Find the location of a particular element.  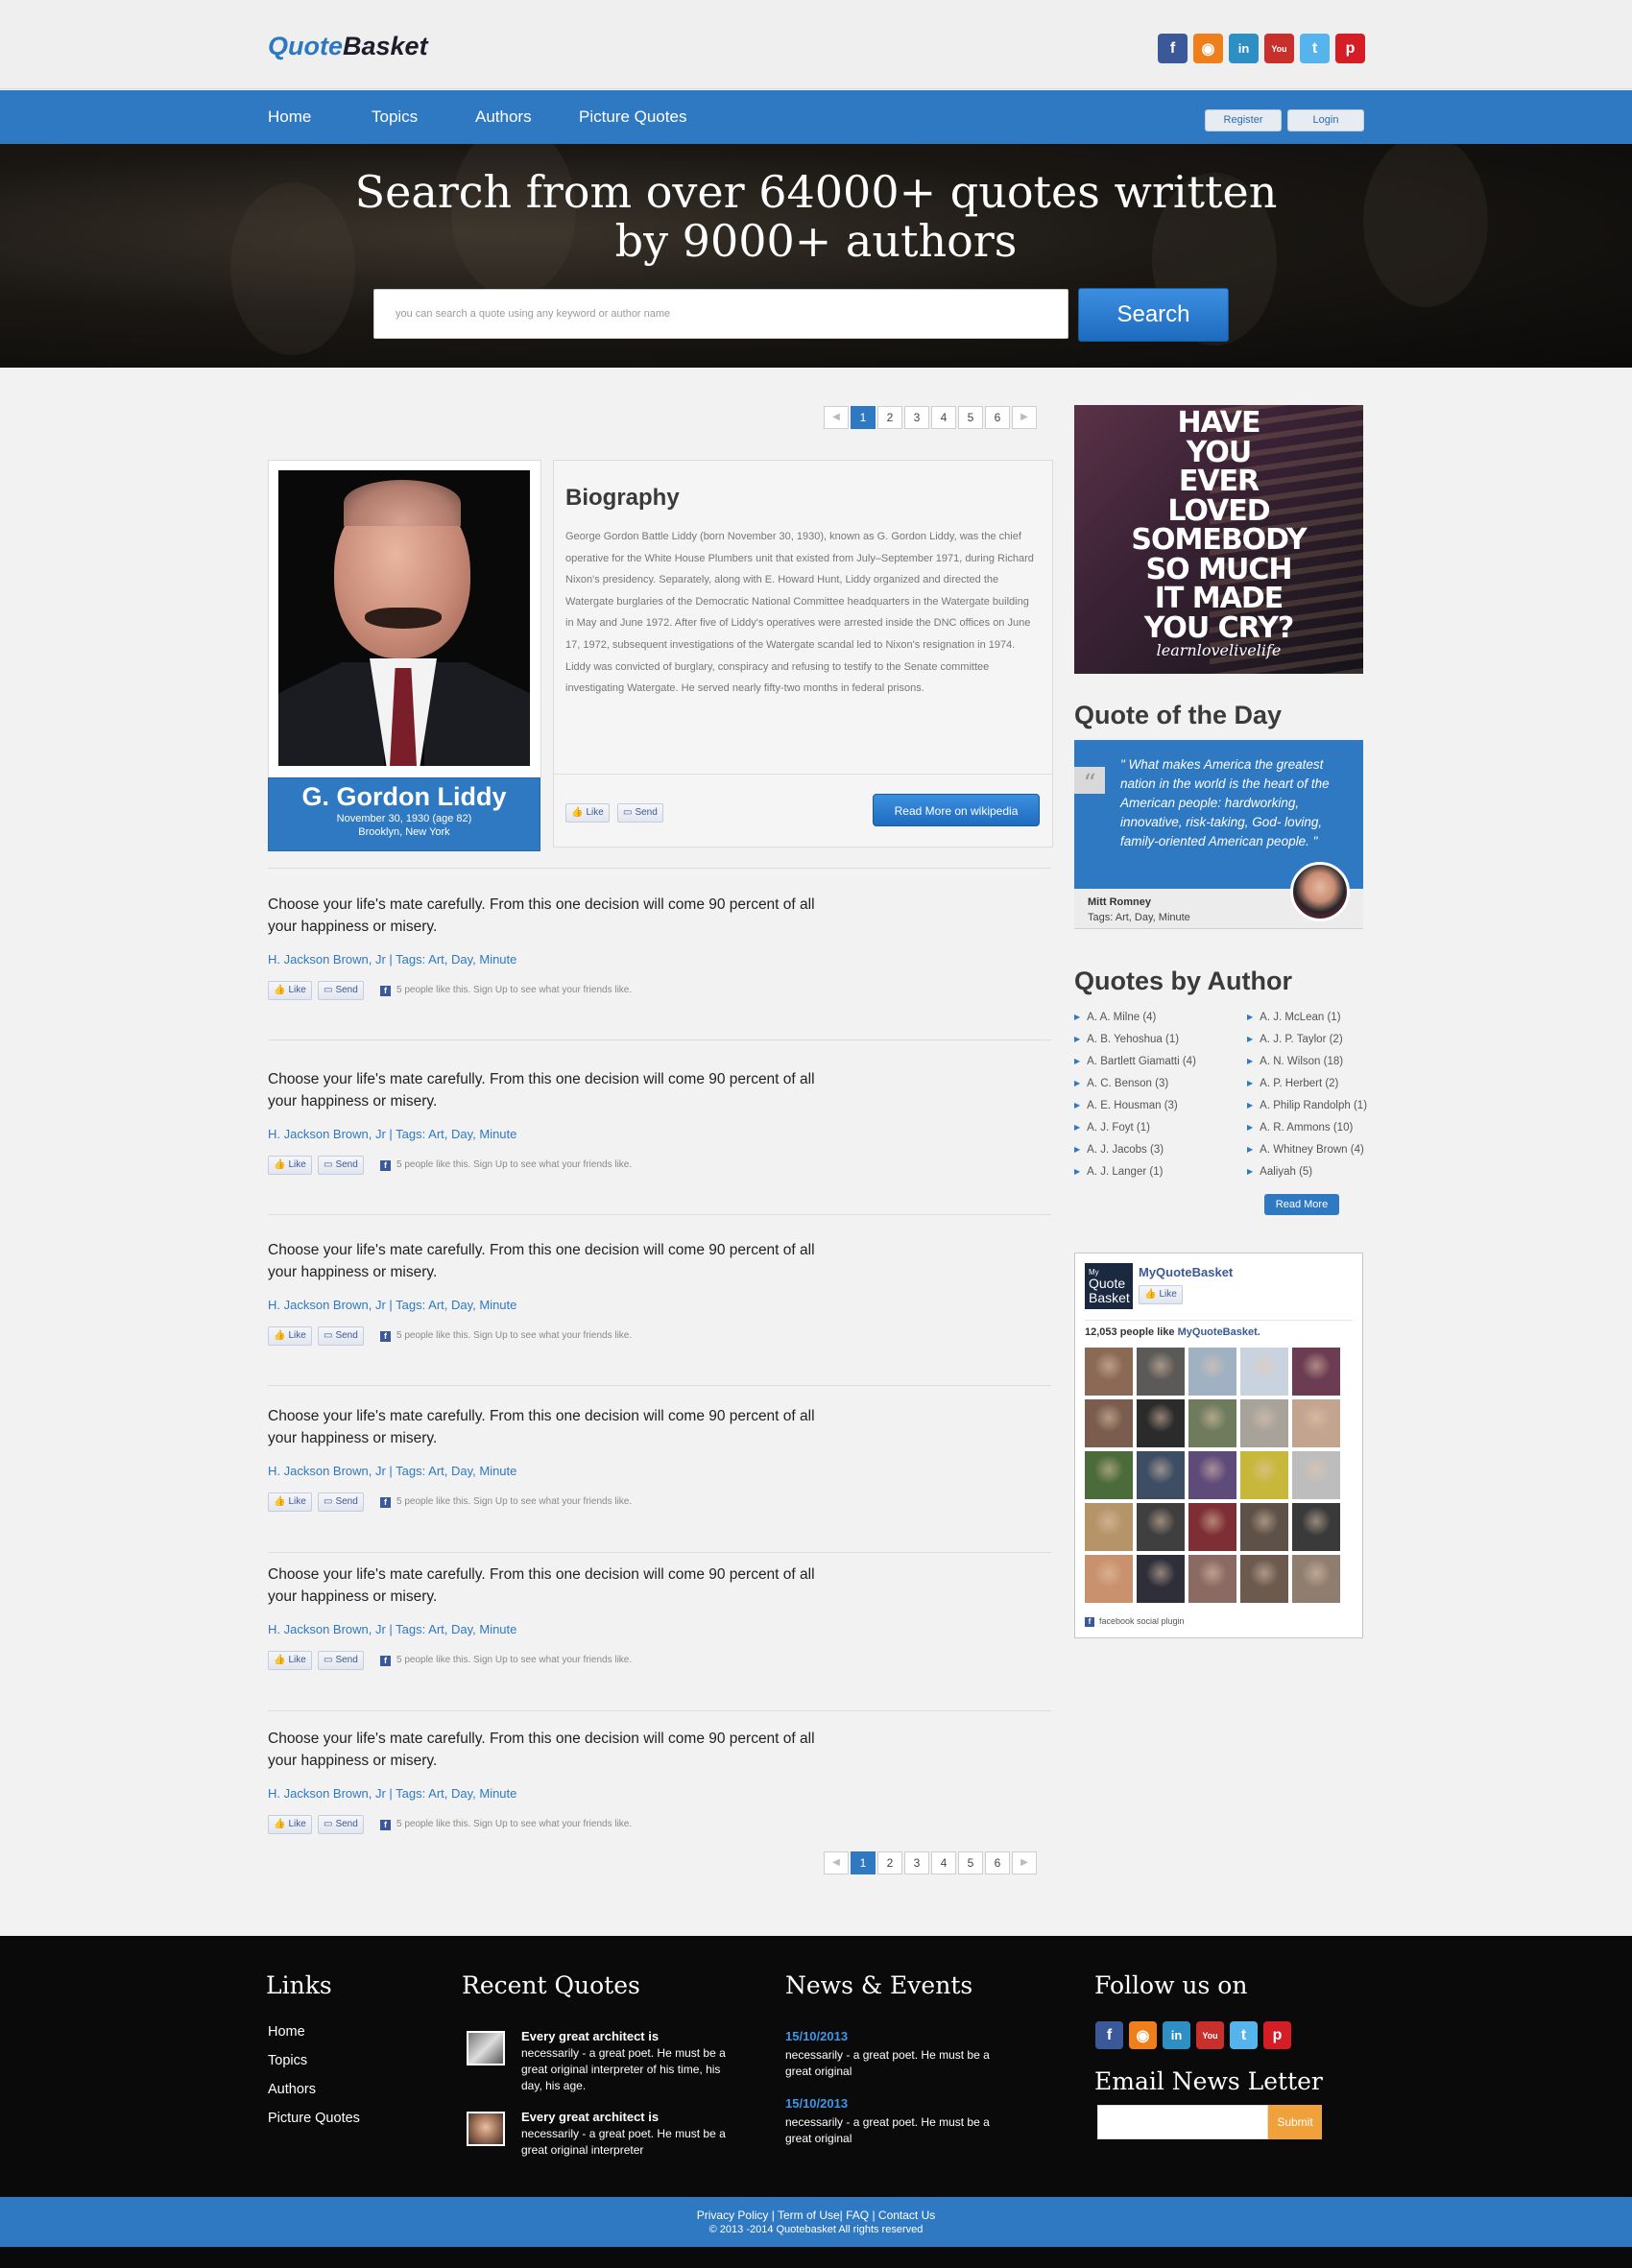

nav-picture-quotes: Picture Quotes is located at coordinates (632, 117).